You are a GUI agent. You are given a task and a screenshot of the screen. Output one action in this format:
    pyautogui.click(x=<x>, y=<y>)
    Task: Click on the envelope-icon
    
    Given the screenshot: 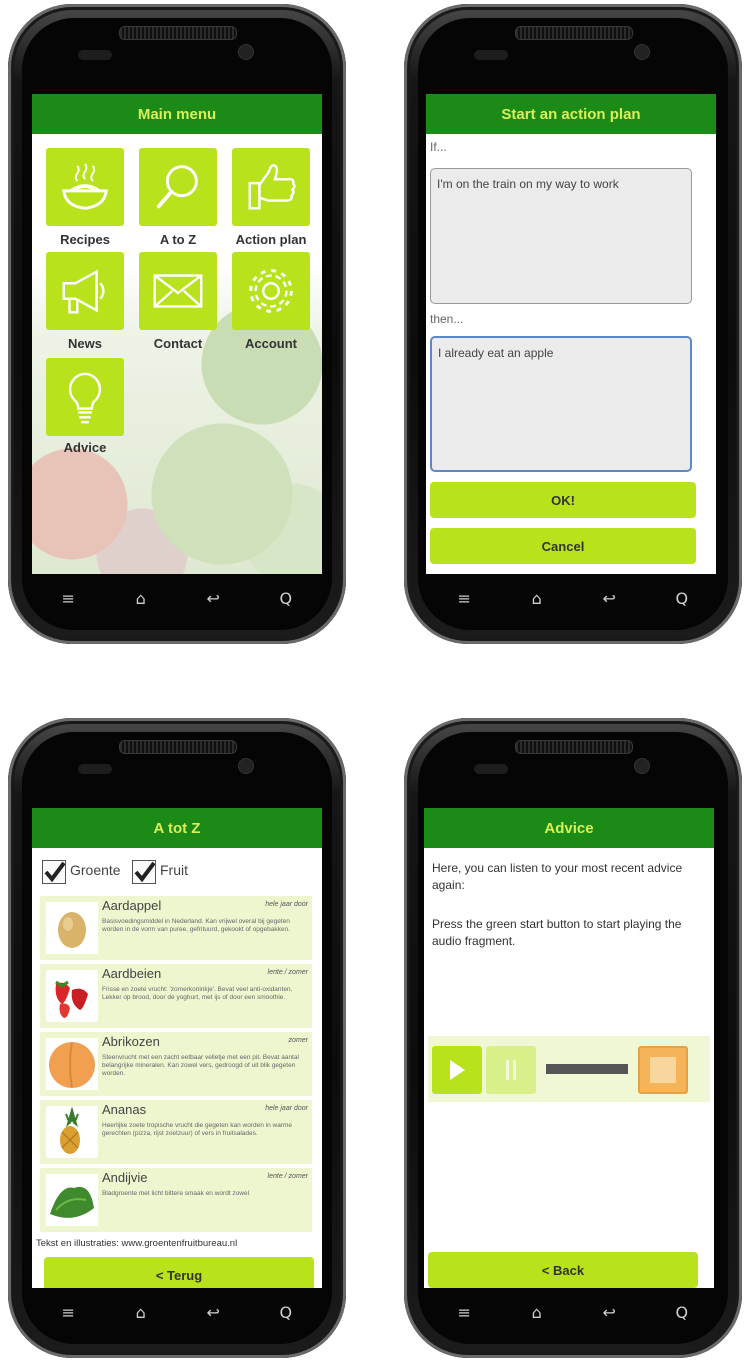 What is the action you would take?
    pyautogui.click(x=178, y=291)
    